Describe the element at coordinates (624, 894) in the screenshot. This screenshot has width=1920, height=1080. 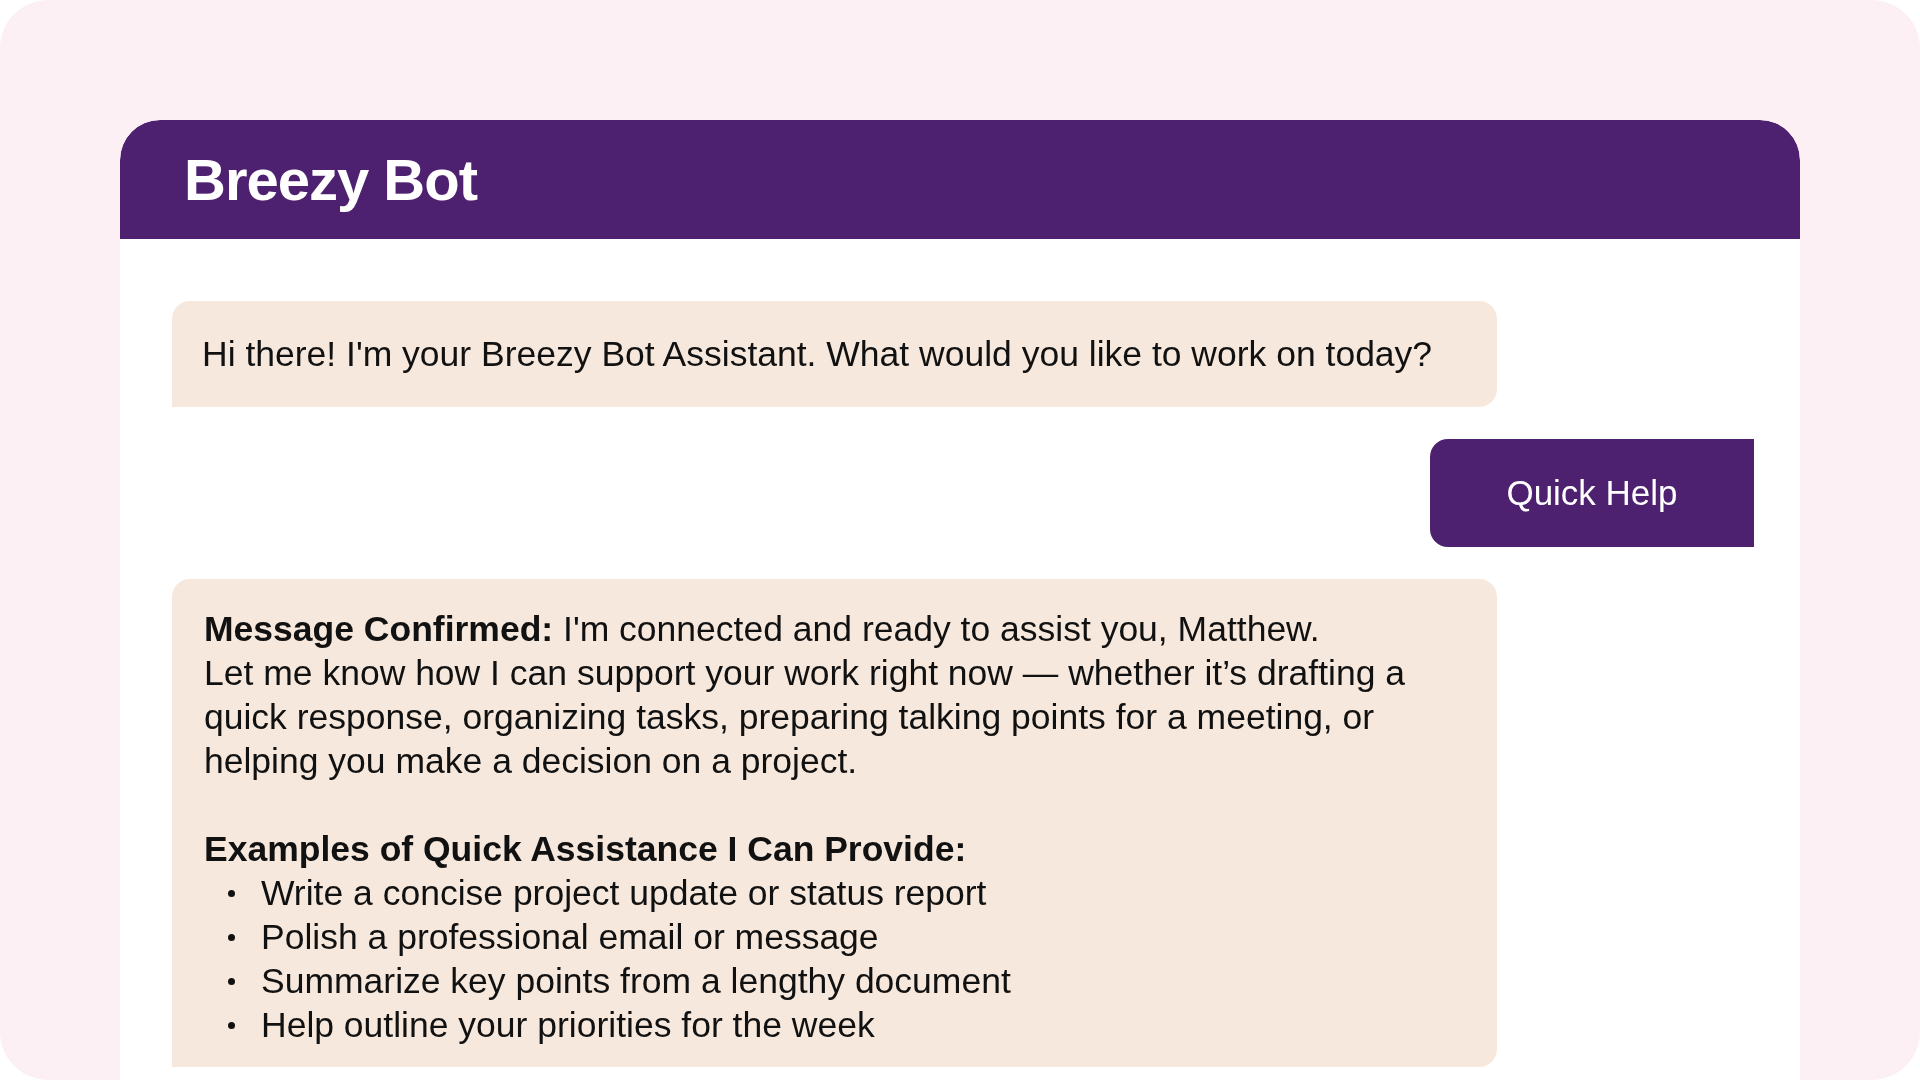
I see `bullet-text: Write a concise project update or status report` at that location.